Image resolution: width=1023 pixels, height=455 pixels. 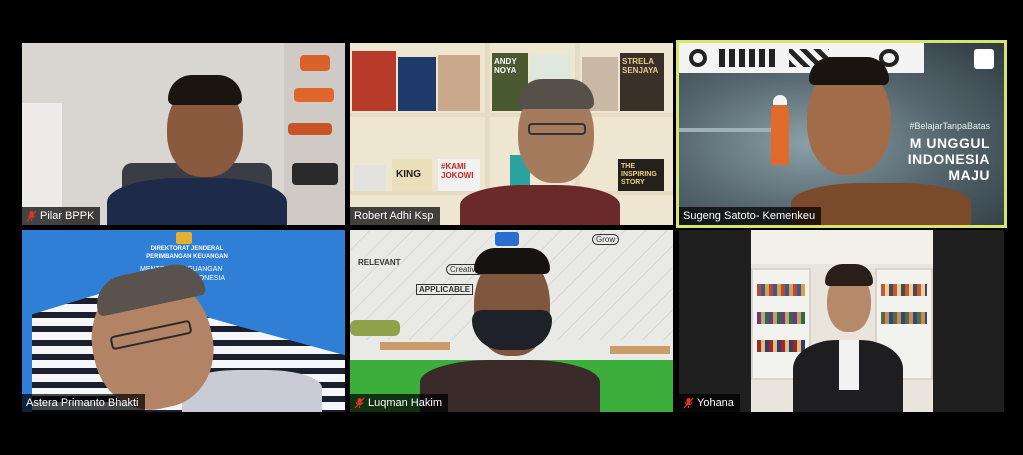 What do you see at coordinates (459, 83) in the screenshot?
I see `book-face` at bounding box center [459, 83].